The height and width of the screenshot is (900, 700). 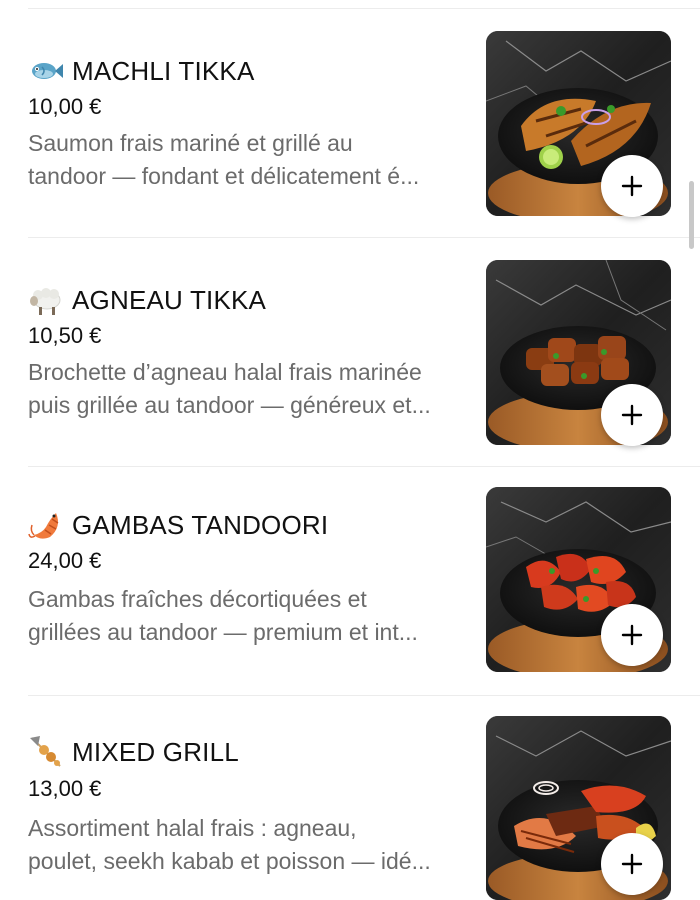 I want to click on item-description-line: Assortiment halal frais : agneau,, so click(x=192, y=828).